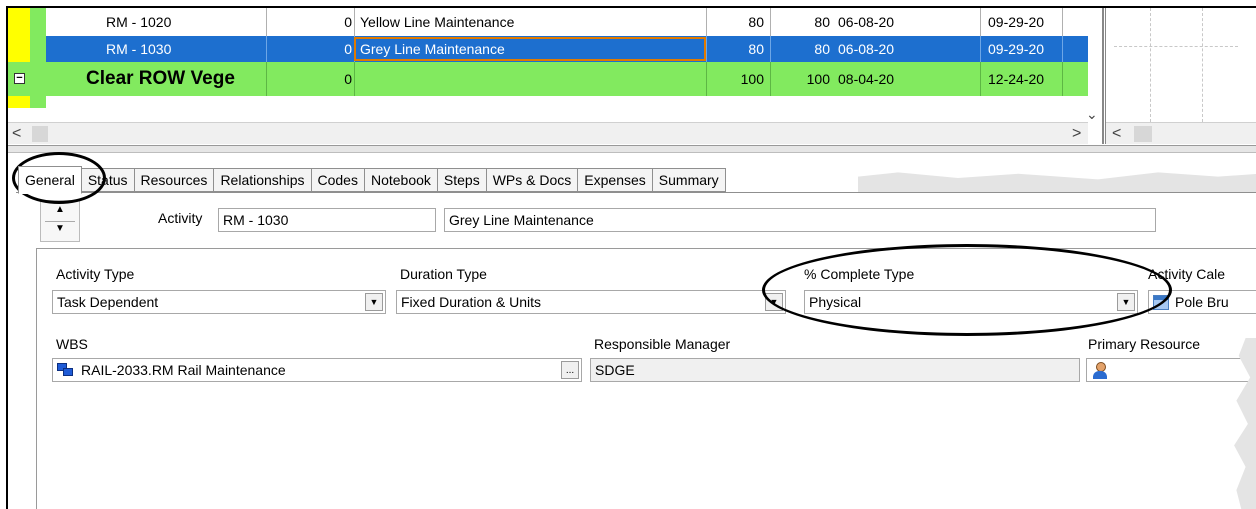 Image resolution: width=1256 pixels, height=509 pixels. What do you see at coordinates (1171, 370) in the screenshot?
I see `primary-resource-field` at bounding box center [1171, 370].